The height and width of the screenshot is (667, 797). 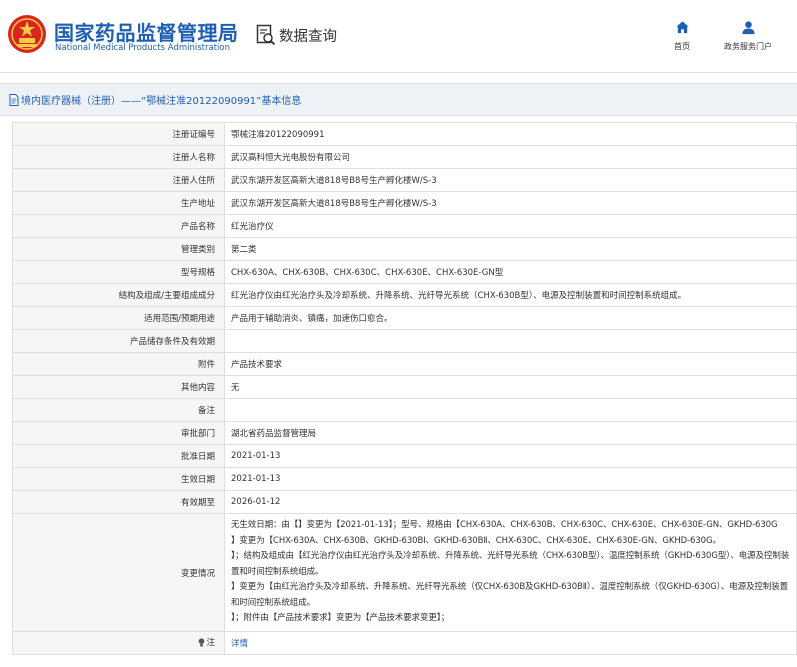 What do you see at coordinates (682, 46) in the screenshot?
I see `nav-home-label: 首页` at bounding box center [682, 46].